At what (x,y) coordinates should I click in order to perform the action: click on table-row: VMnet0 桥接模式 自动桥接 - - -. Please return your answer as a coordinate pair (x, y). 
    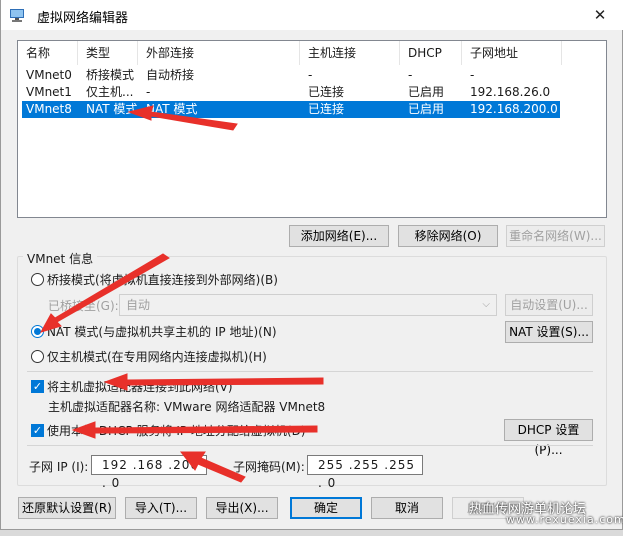
    Looking at the image, I should click on (312, 75).